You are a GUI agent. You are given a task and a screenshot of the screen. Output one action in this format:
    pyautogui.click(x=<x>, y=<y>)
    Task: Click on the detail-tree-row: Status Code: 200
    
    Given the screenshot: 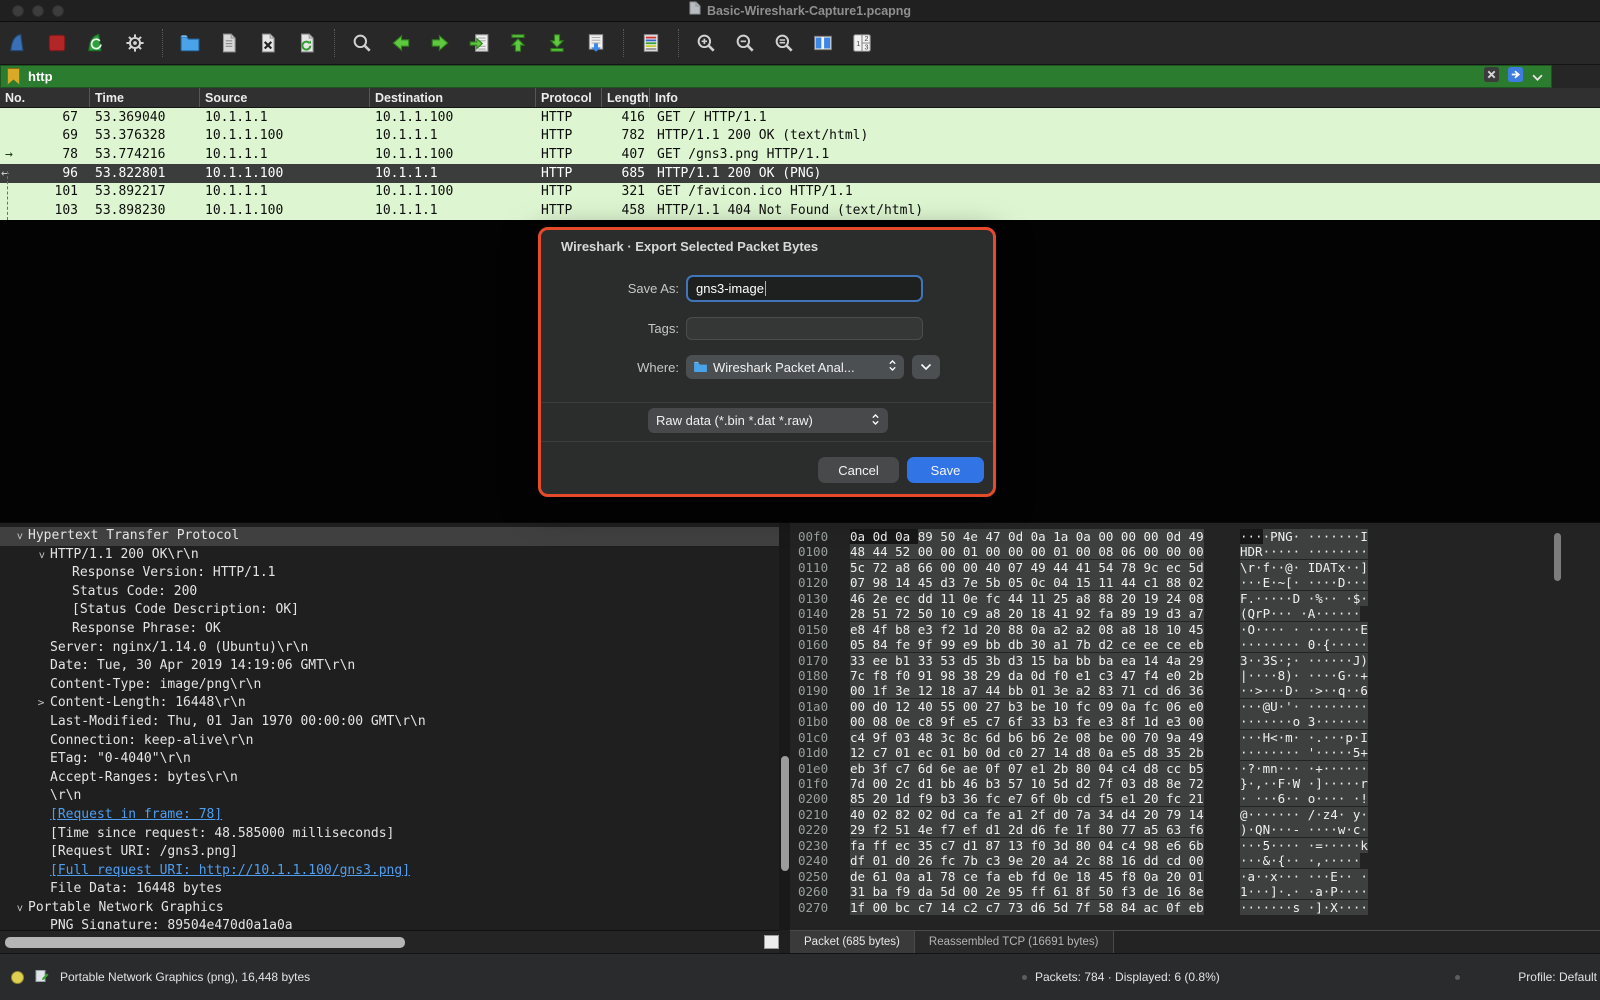 What is the action you would take?
    pyautogui.click(x=389, y=592)
    